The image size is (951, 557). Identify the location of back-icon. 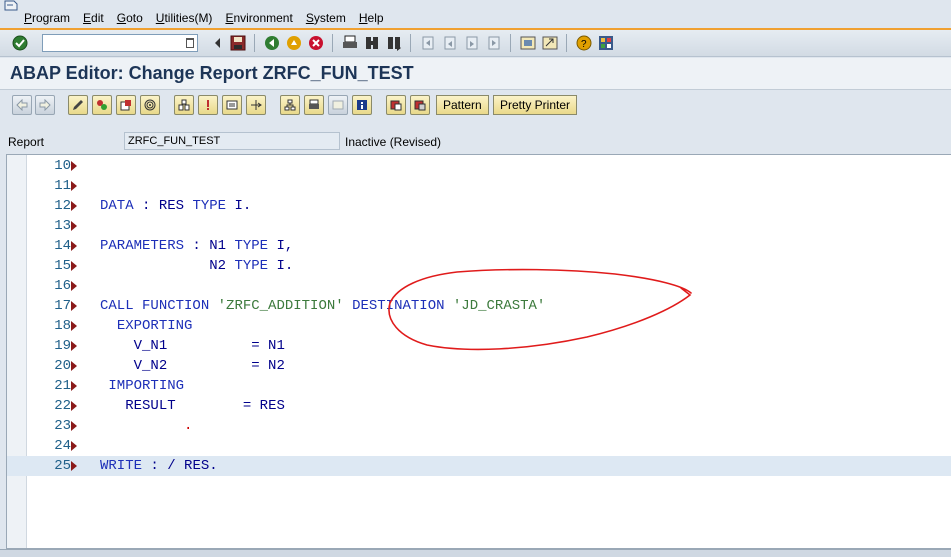
(272, 43).